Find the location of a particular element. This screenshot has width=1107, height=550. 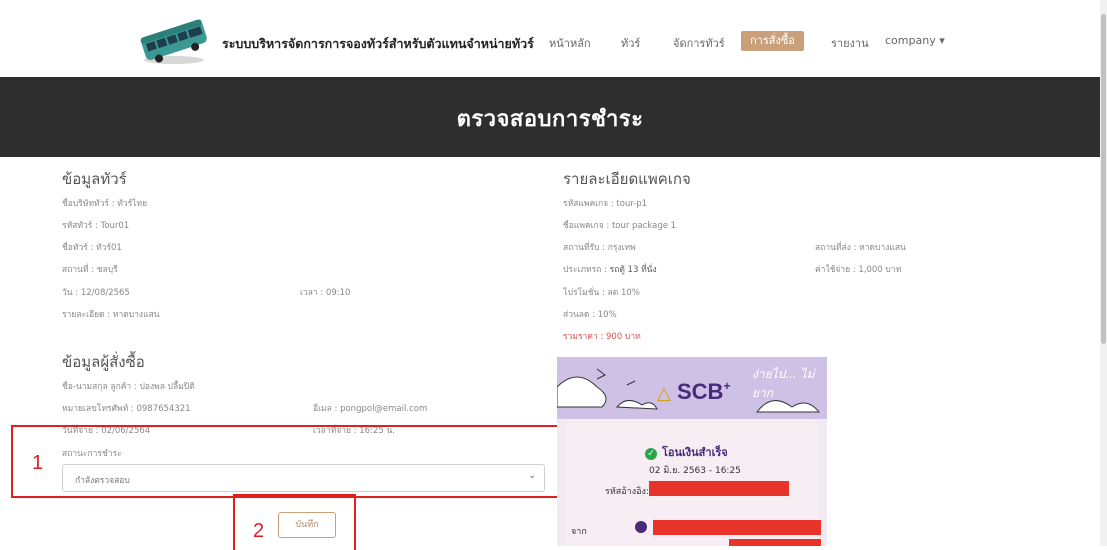

nav-manage-tours: จัดการทัวร์ is located at coordinates (699, 43).